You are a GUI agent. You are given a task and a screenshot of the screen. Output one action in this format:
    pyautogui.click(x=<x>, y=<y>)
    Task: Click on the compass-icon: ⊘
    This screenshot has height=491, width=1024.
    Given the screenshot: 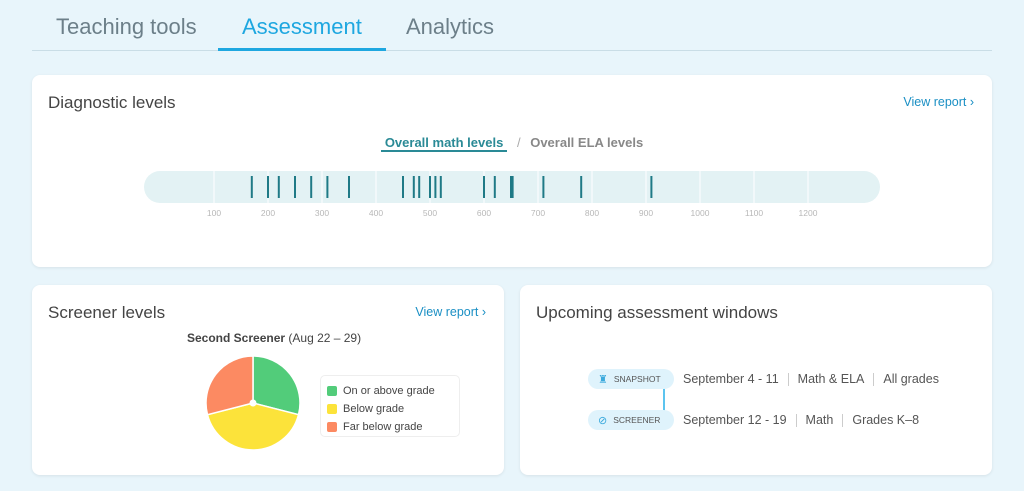 What is the action you would take?
    pyautogui.click(x=603, y=420)
    